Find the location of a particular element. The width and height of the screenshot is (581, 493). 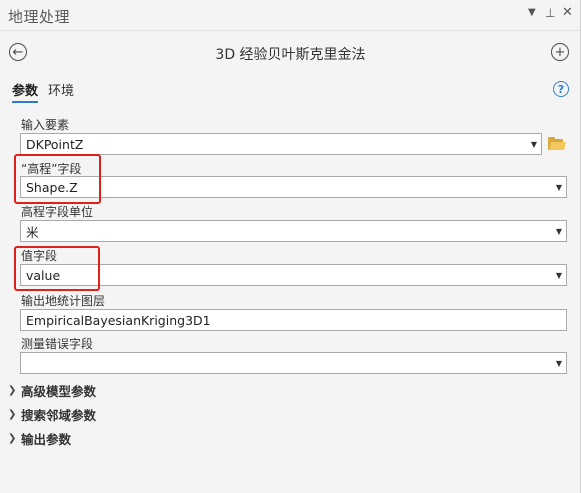

measurement-error-label: 测量错误字段 is located at coordinates (57, 344).